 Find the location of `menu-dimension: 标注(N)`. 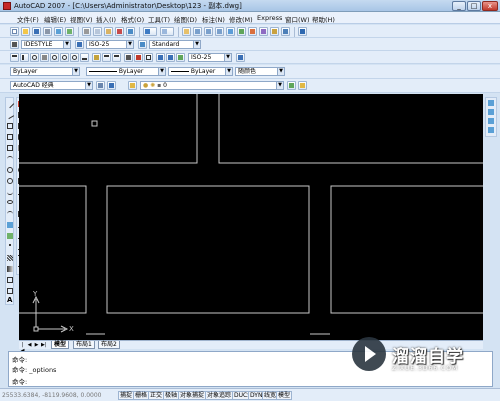

menu-dimension: 标注(N) is located at coordinates (213, 19).